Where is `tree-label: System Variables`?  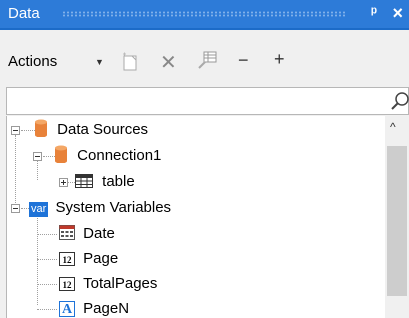 tree-label: System Variables is located at coordinates (113, 207).